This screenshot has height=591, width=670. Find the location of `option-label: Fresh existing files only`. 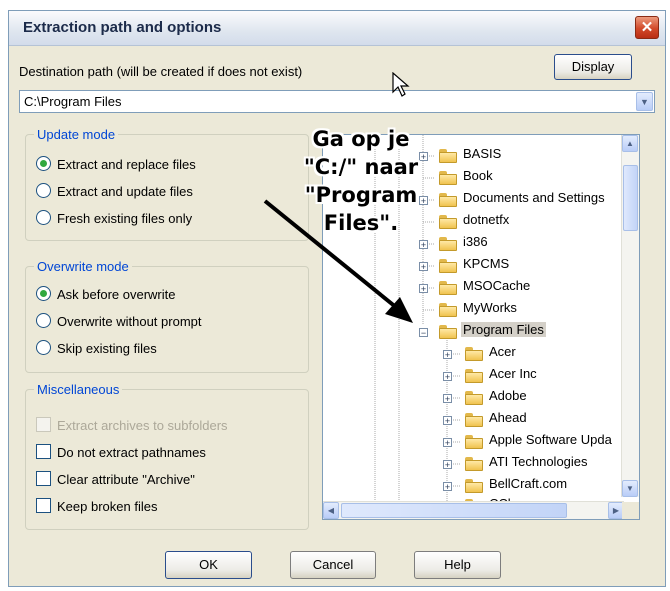

option-label: Fresh existing files only is located at coordinates (125, 218).